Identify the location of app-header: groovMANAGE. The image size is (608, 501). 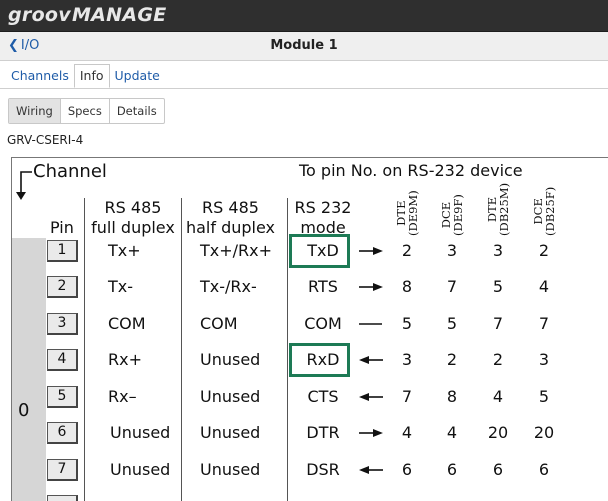
(304, 16).